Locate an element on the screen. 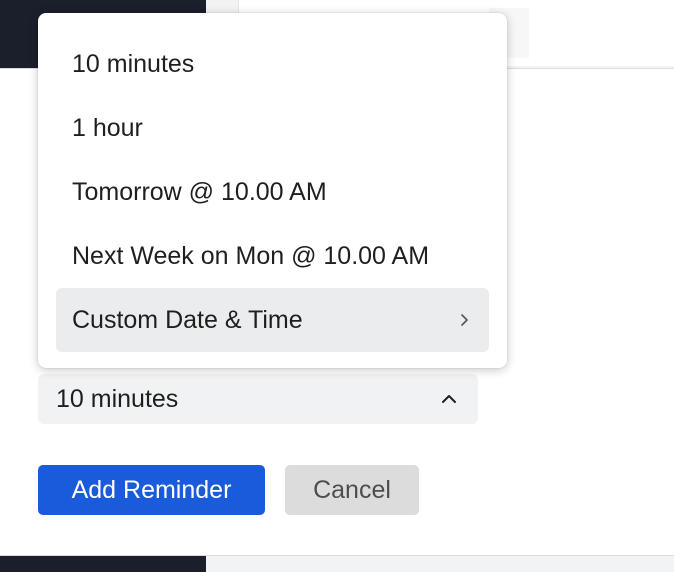 This screenshot has height=572, width=674. menu-item-next-week: Next Week on Mon @ 10.00 AM is located at coordinates (272, 256).